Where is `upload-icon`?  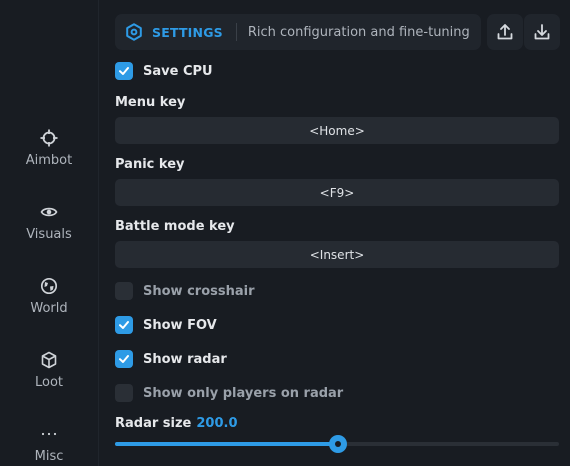
upload-icon is located at coordinates (505, 32).